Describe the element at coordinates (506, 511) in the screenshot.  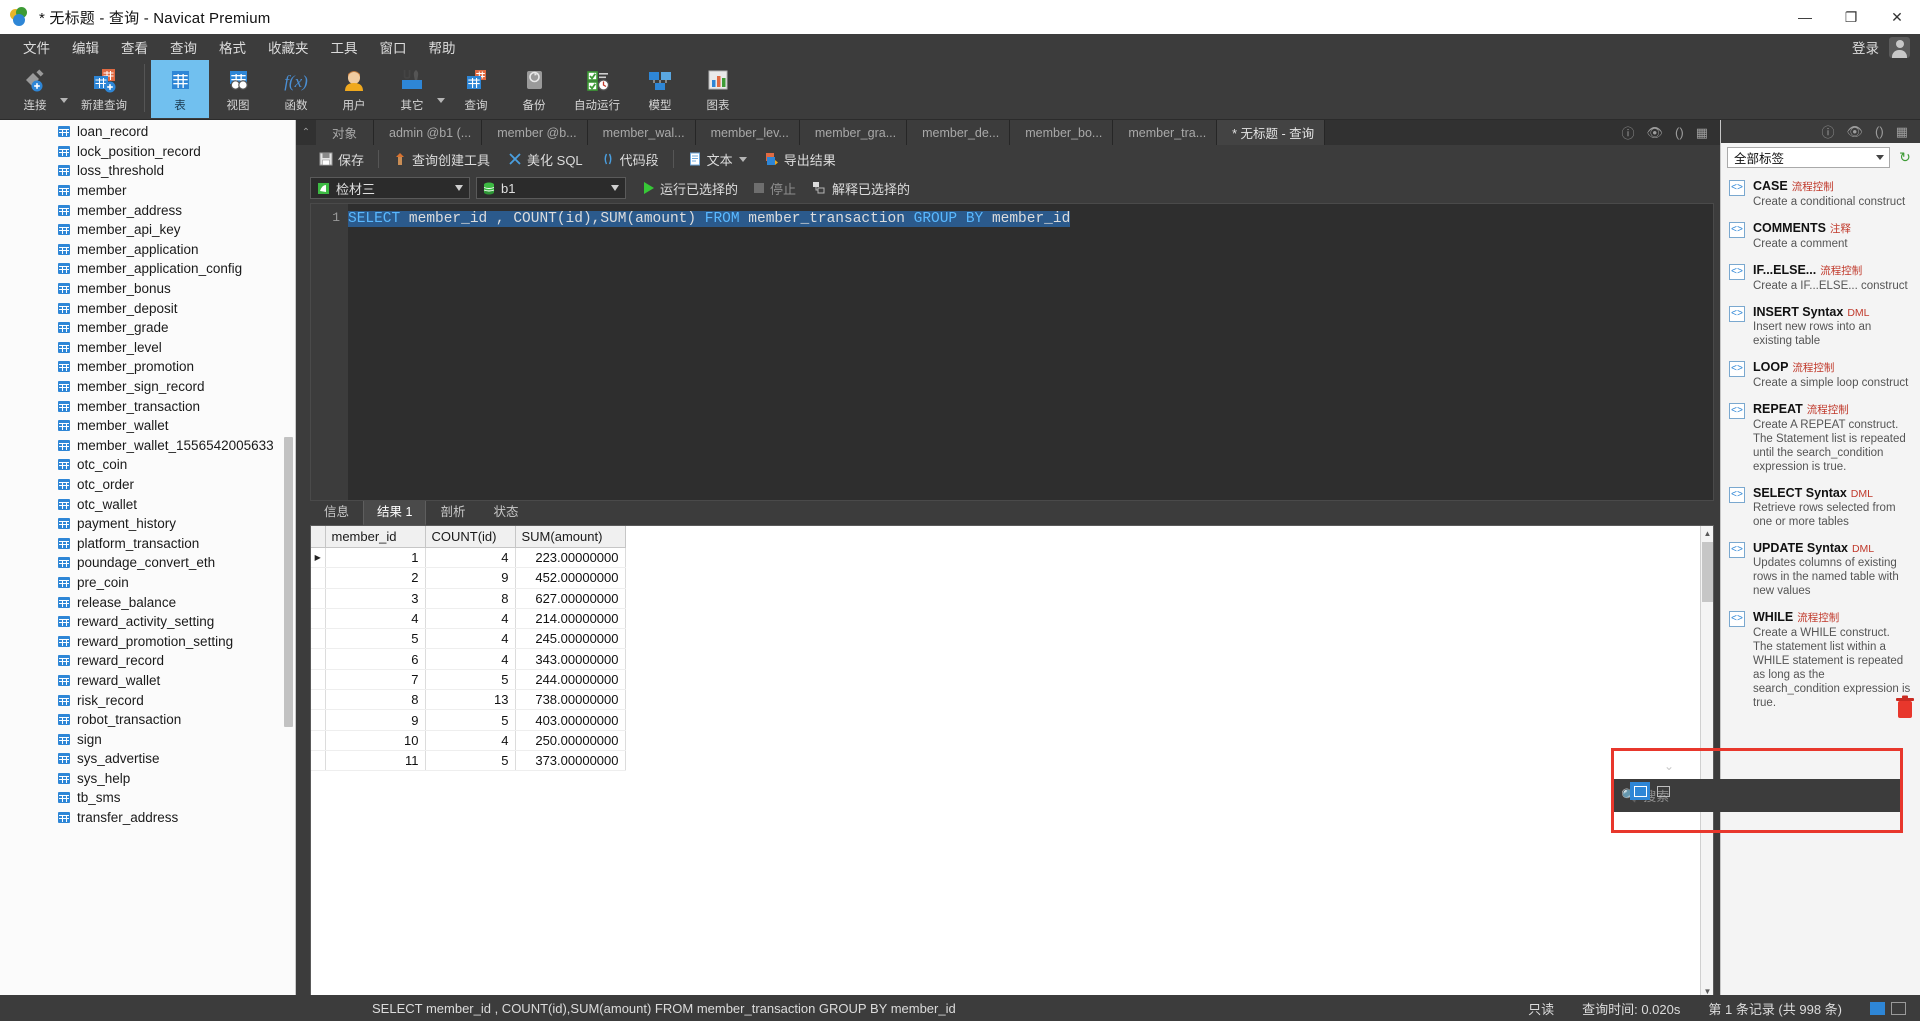
I see `result-tab-3: 状态` at that location.